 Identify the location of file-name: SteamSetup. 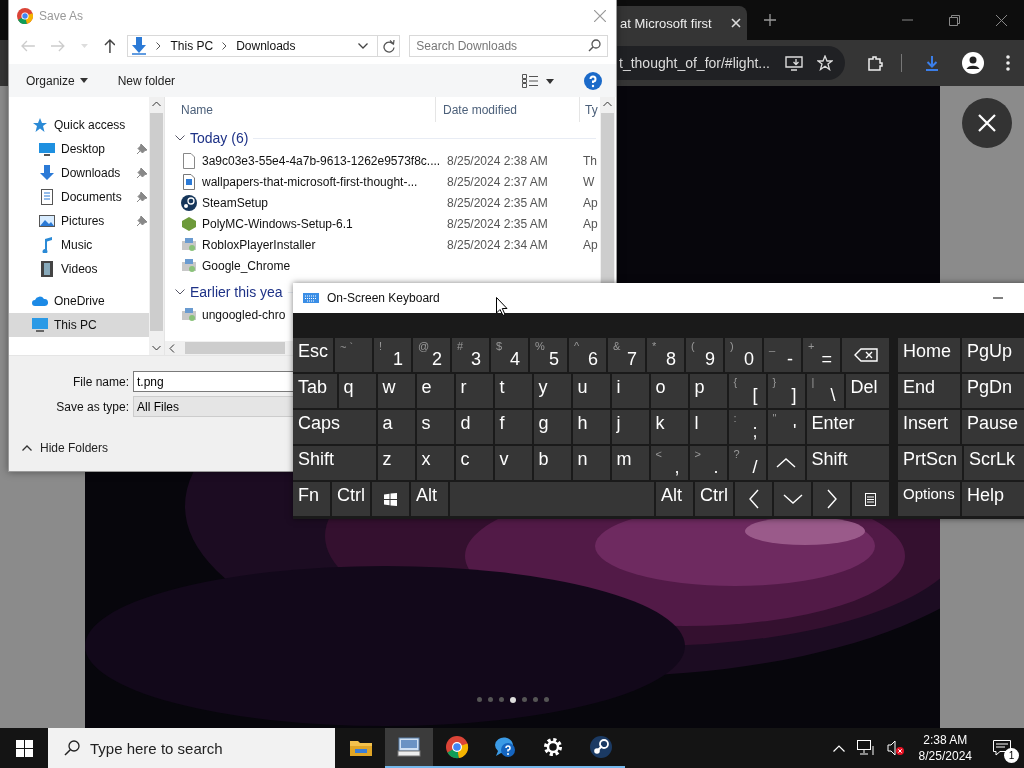
(321, 202).